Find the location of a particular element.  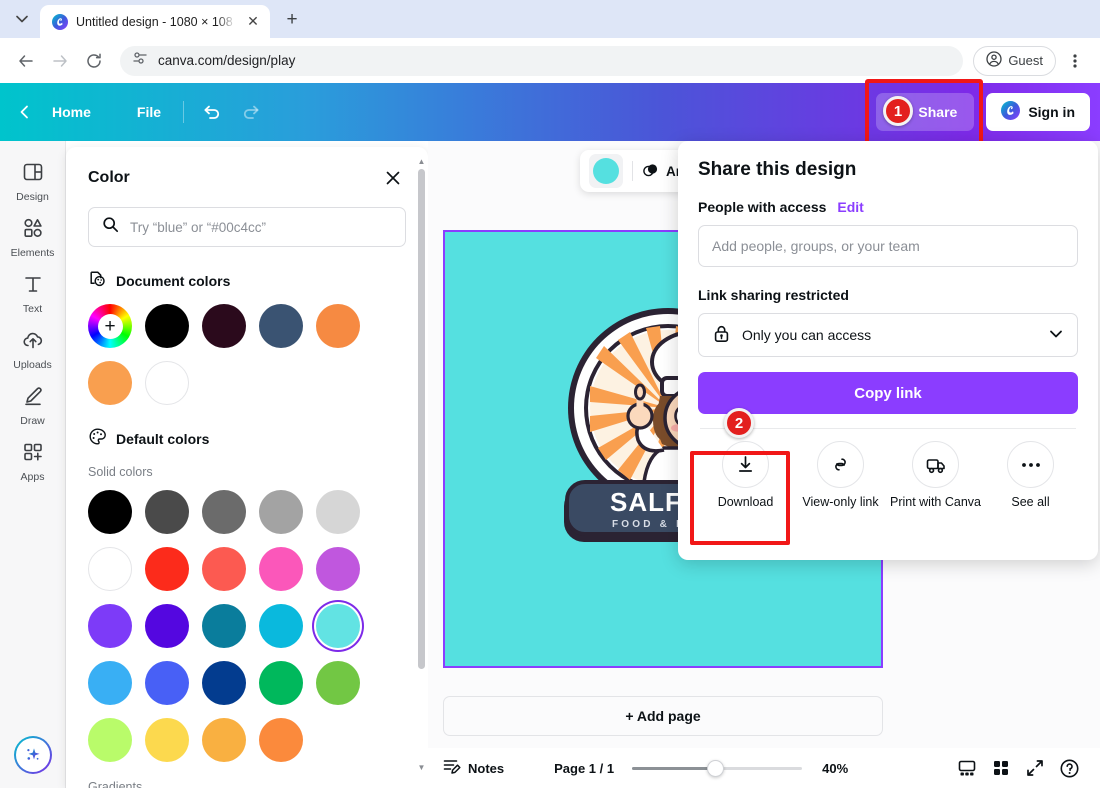

home-menu-button: Home is located at coordinates (71, 112).